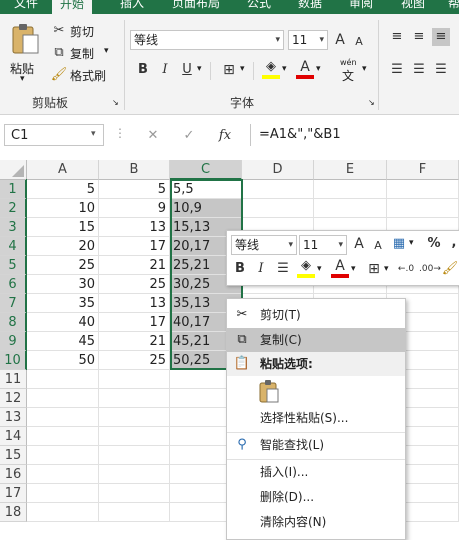  I want to click on cell: 9, so click(134, 208).